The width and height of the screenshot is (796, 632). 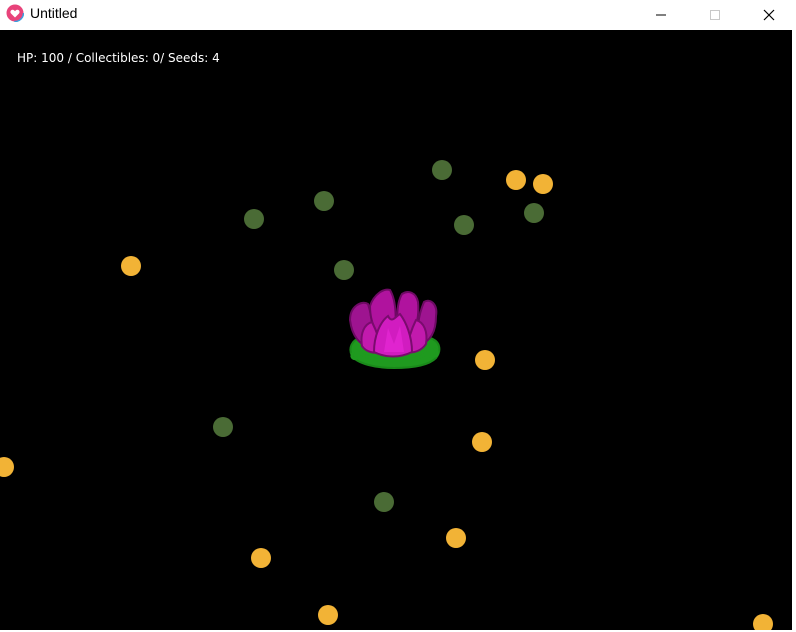 What do you see at coordinates (15, 13) in the screenshot?
I see `heart-app-icon` at bounding box center [15, 13].